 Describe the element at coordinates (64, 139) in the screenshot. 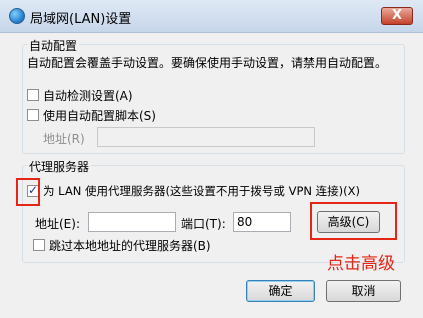

I see `script-address-label: 地址(R)` at that location.